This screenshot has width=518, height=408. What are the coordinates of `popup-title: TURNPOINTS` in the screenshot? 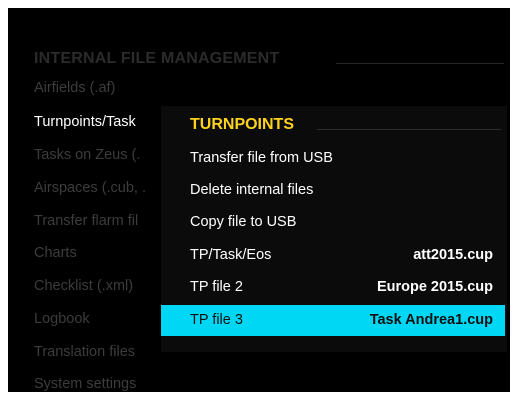 It's located at (242, 124).